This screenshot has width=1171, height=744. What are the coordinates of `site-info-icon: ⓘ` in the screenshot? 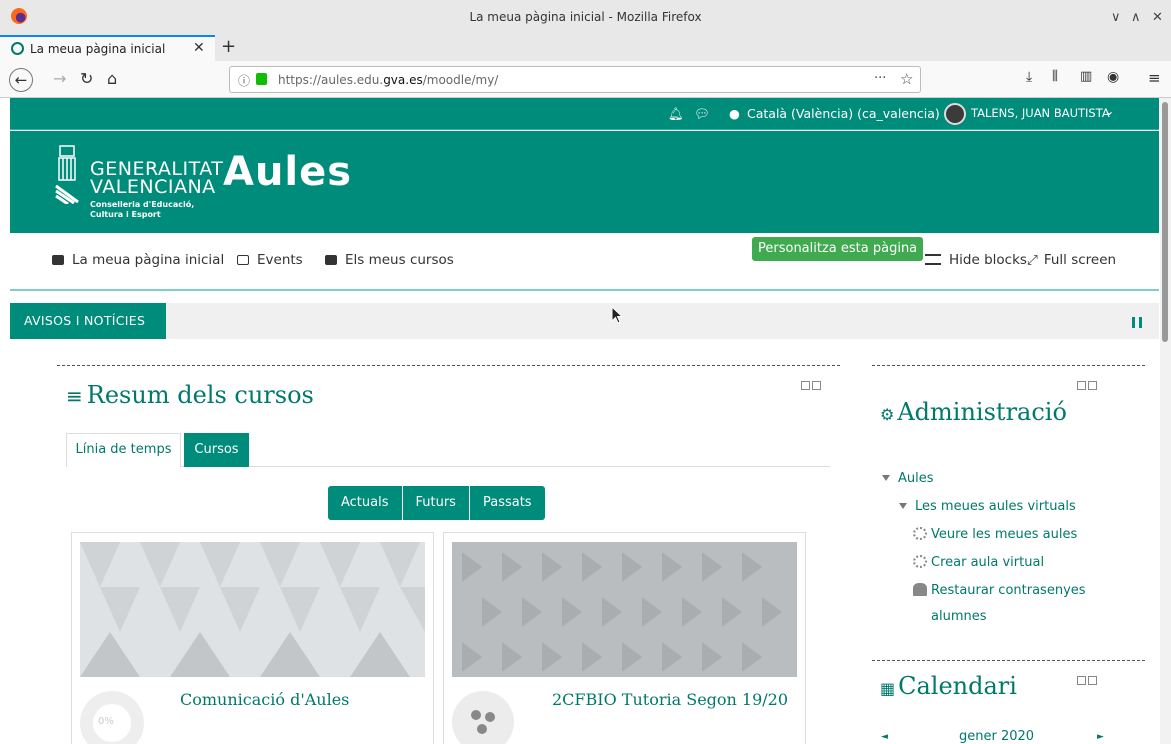 It's located at (244, 80).